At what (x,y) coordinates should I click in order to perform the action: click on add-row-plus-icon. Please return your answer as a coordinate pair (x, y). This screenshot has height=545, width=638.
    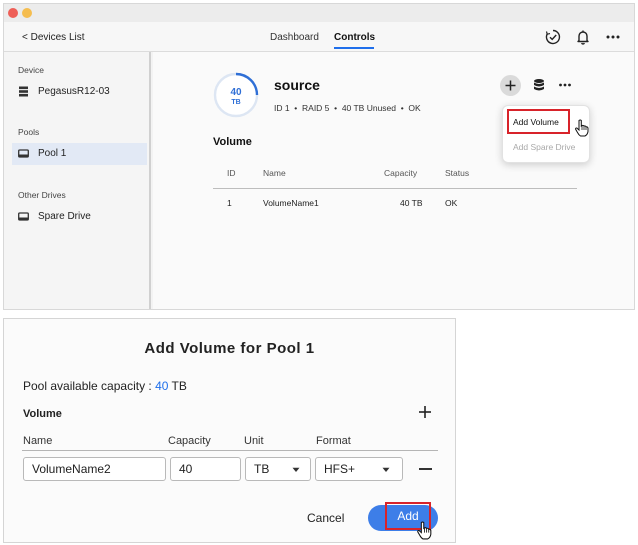
    Looking at the image, I should click on (425, 412).